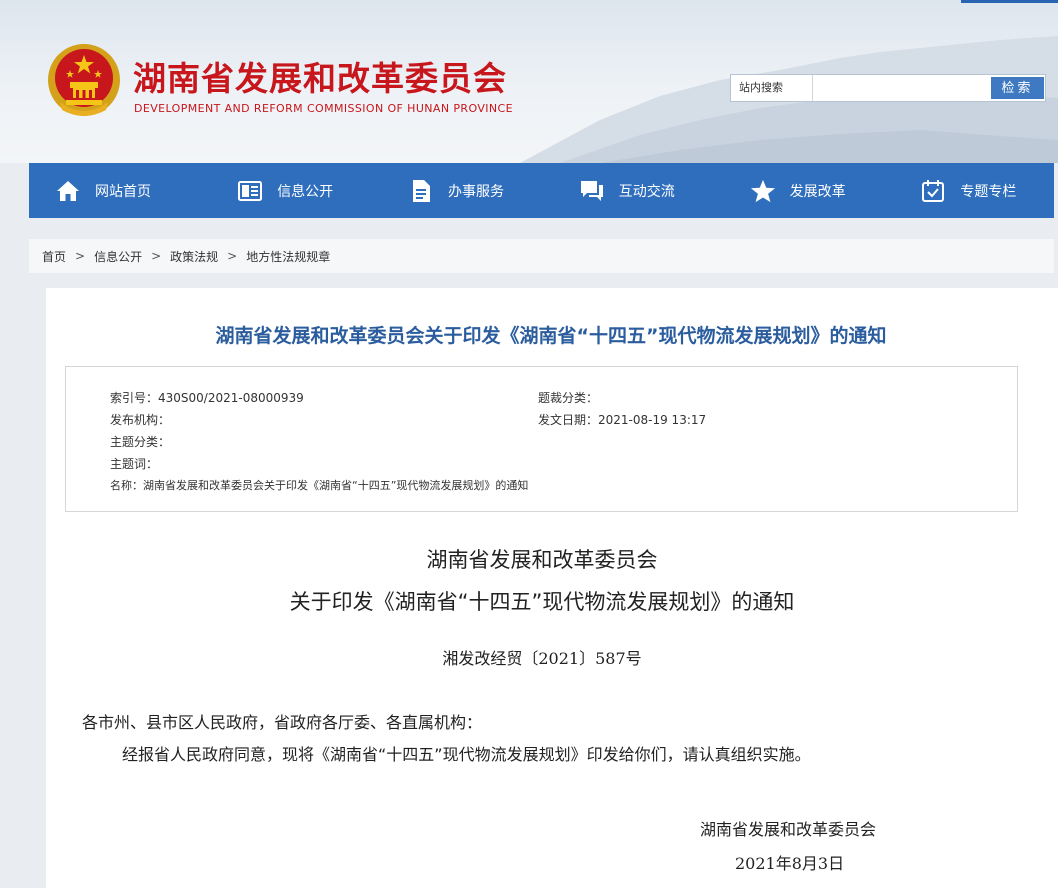 The image size is (1058, 888). I want to click on national-emblem-icon, so click(84, 80).